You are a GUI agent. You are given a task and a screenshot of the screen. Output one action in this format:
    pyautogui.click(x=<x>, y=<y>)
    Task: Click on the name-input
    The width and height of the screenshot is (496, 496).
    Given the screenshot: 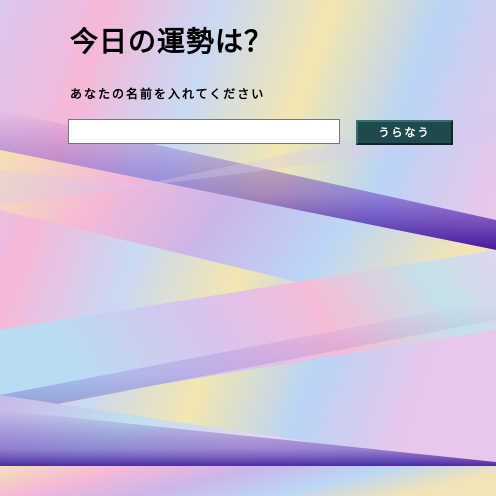 What is the action you would take?
    pyautogui.click(x=204, y=131)
    